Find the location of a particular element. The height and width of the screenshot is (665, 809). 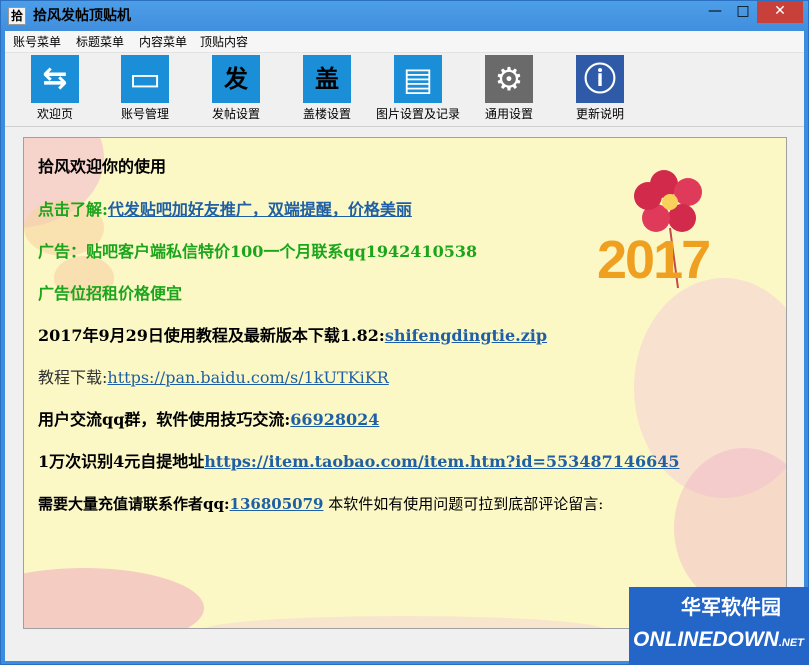

tool-label: 更新说明 is located at coordinates (599, 114).